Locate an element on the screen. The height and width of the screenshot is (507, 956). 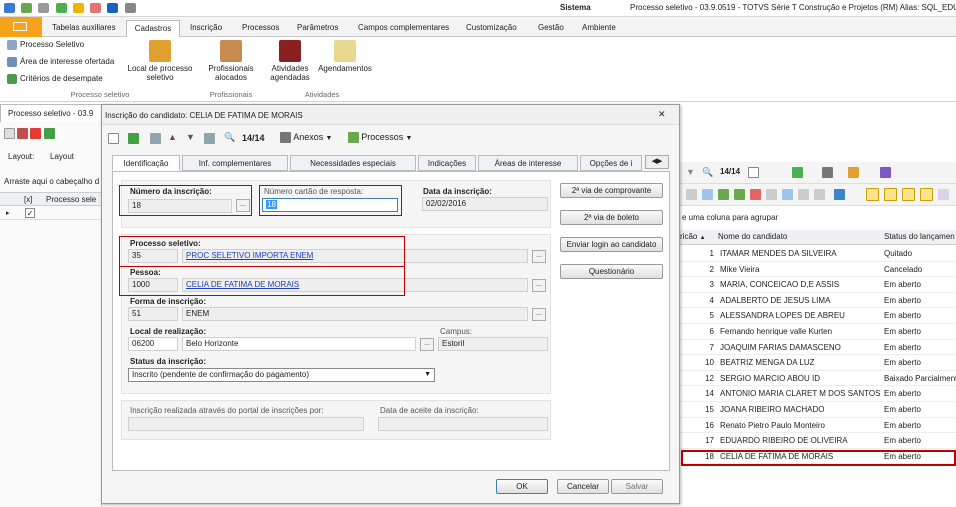
document-tab: Processo seletivo - 03.9 is located at coordinates (51, 113).